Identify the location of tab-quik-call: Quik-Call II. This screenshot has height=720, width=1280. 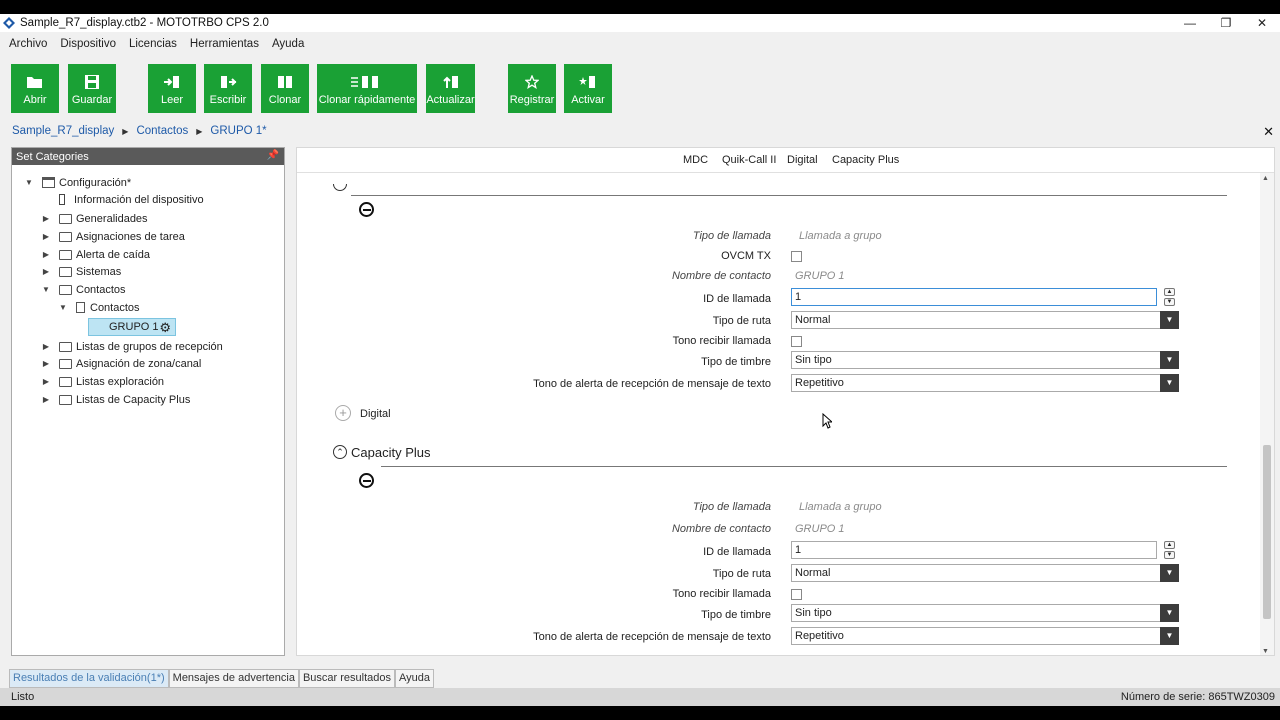
(749, 160).